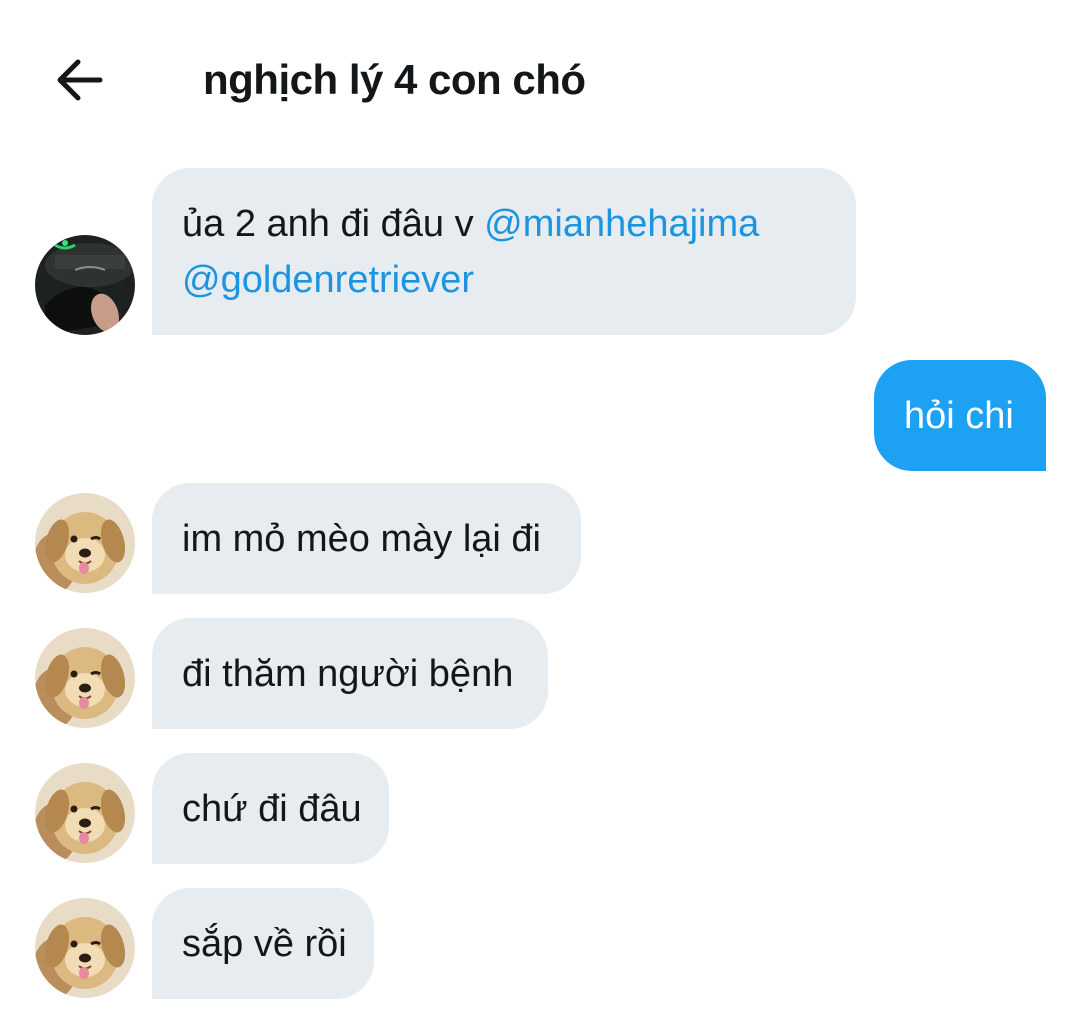 The image size is (1080, 1014). I want to click on message-text: sắp về rồi, so click(264, 944).